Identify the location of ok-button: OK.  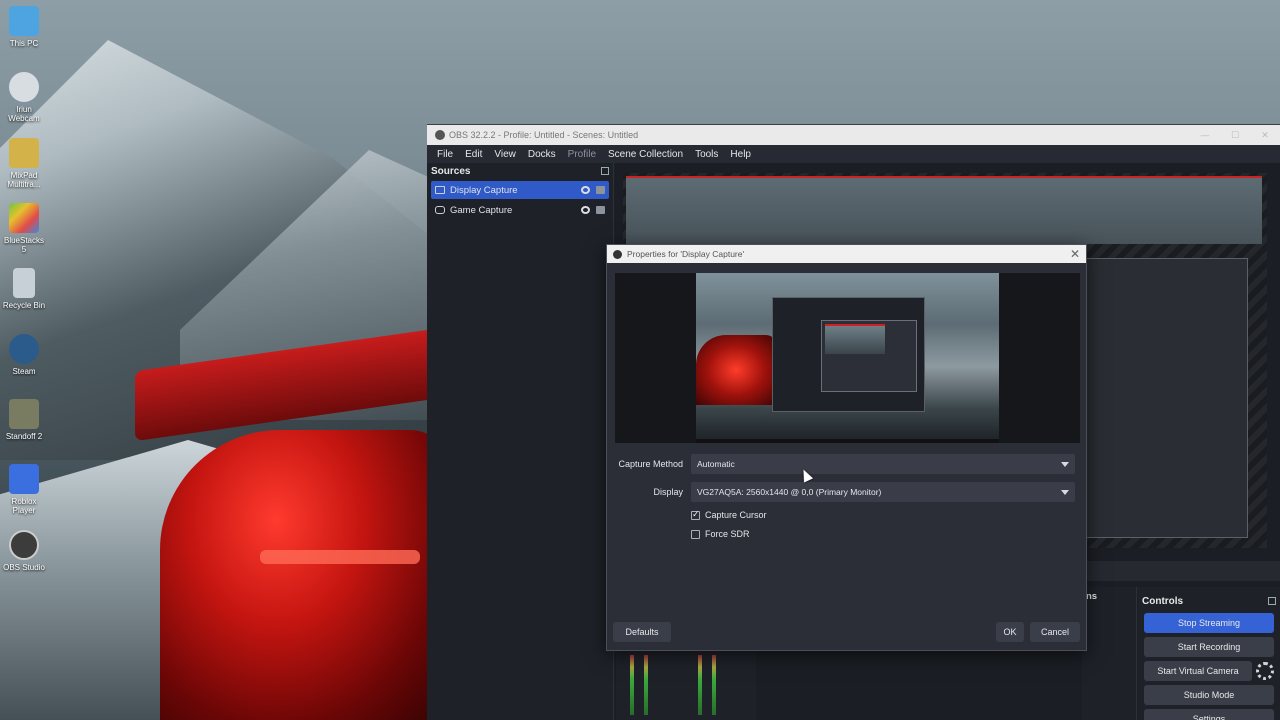
(1010, 632).